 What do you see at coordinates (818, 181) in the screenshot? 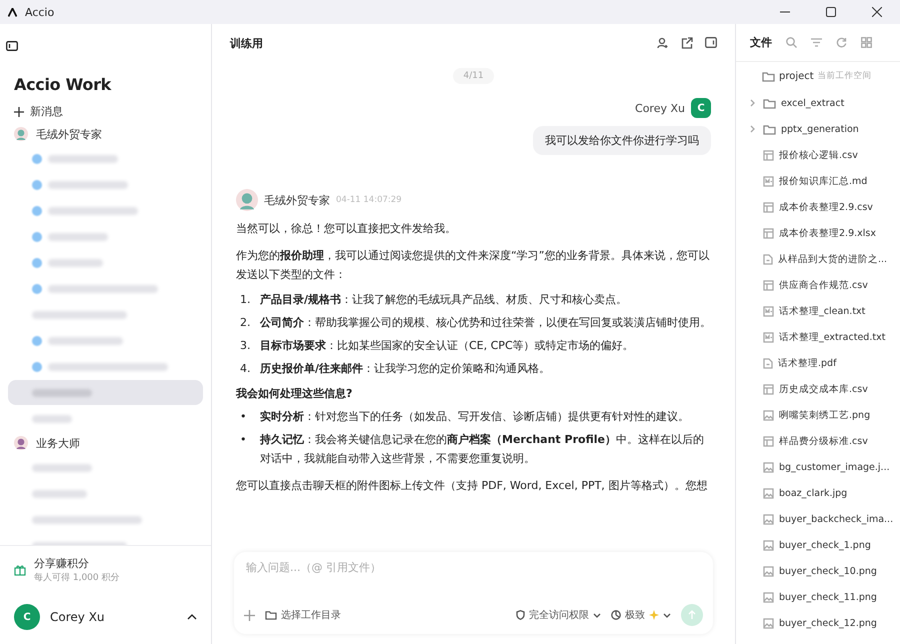
I see `file-item: 报价知识库汇总.md` at bounding box center [818, 181].